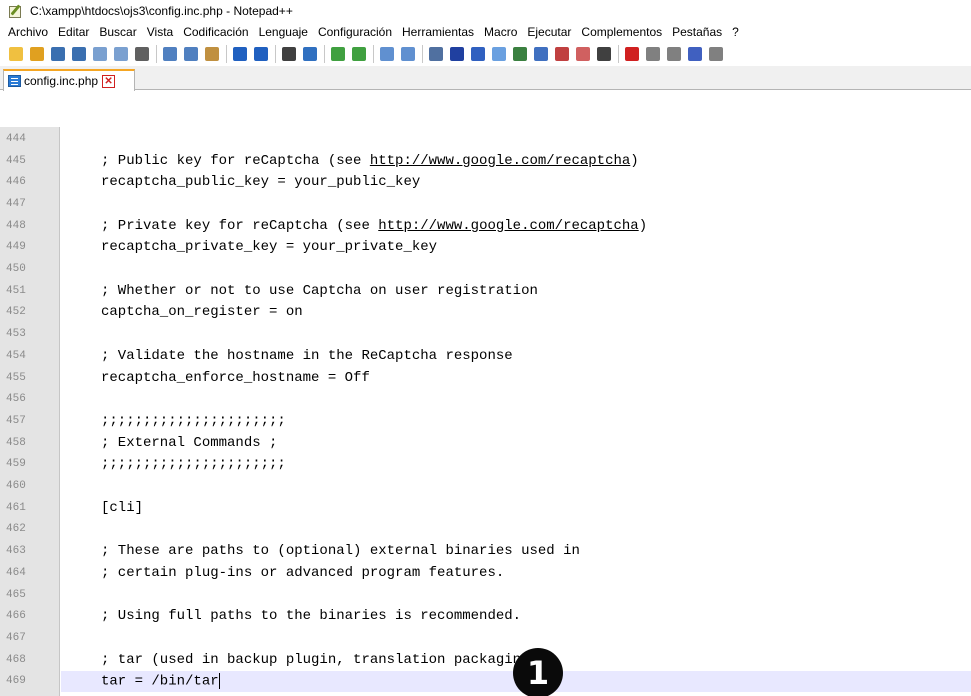 The height and width of the screenshot is (696, 971). What do you see at coordinates (16, 290) in the screenshot?
I see `line-number: 451` at bounding box center [16, 290].